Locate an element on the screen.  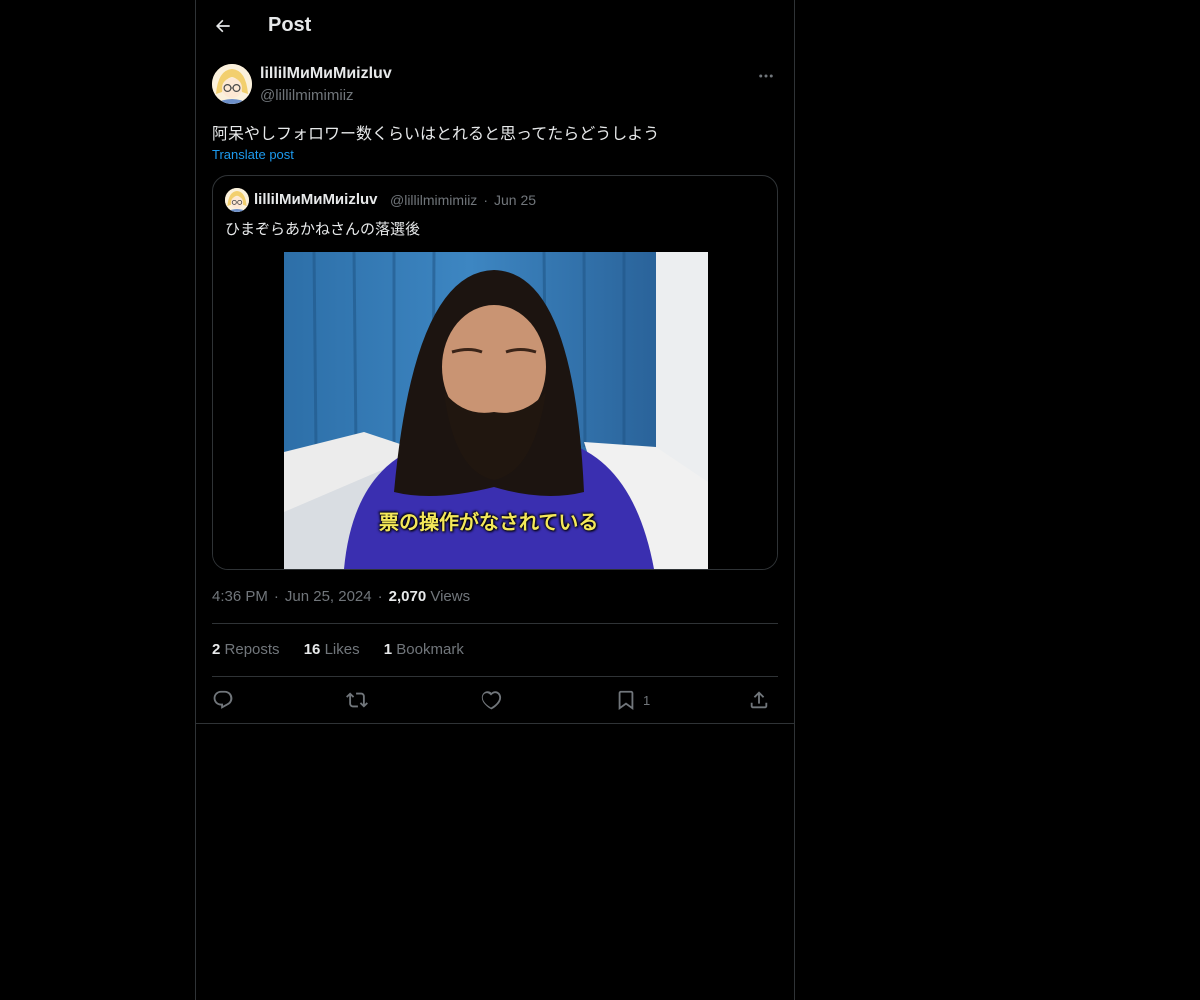
repost-button is located at coordinates (357, 700).